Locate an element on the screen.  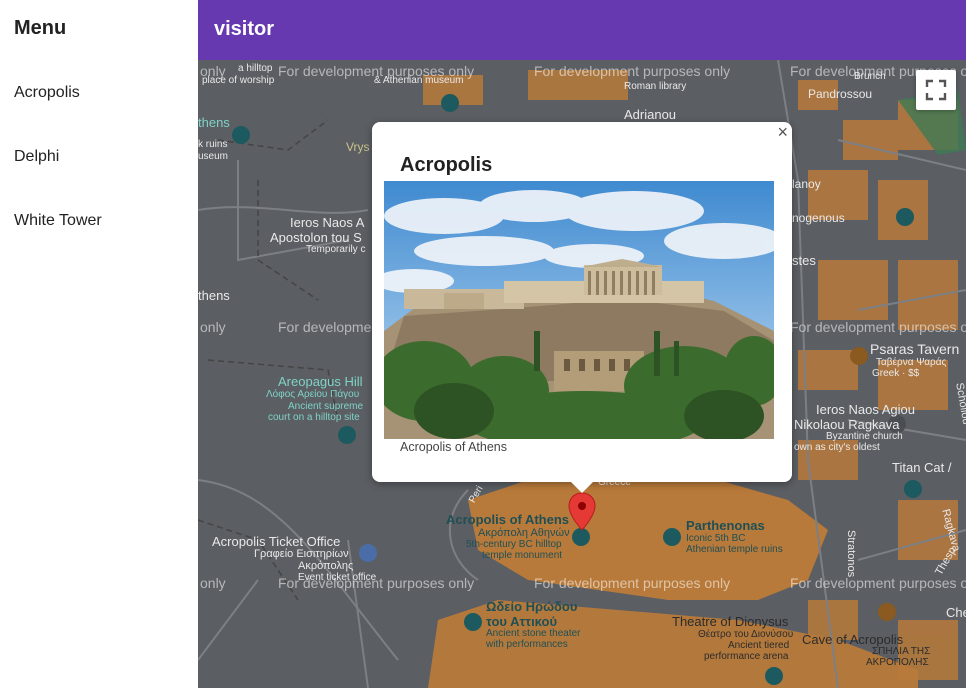
app-bar: visitor is located at coordinates (582, 30).